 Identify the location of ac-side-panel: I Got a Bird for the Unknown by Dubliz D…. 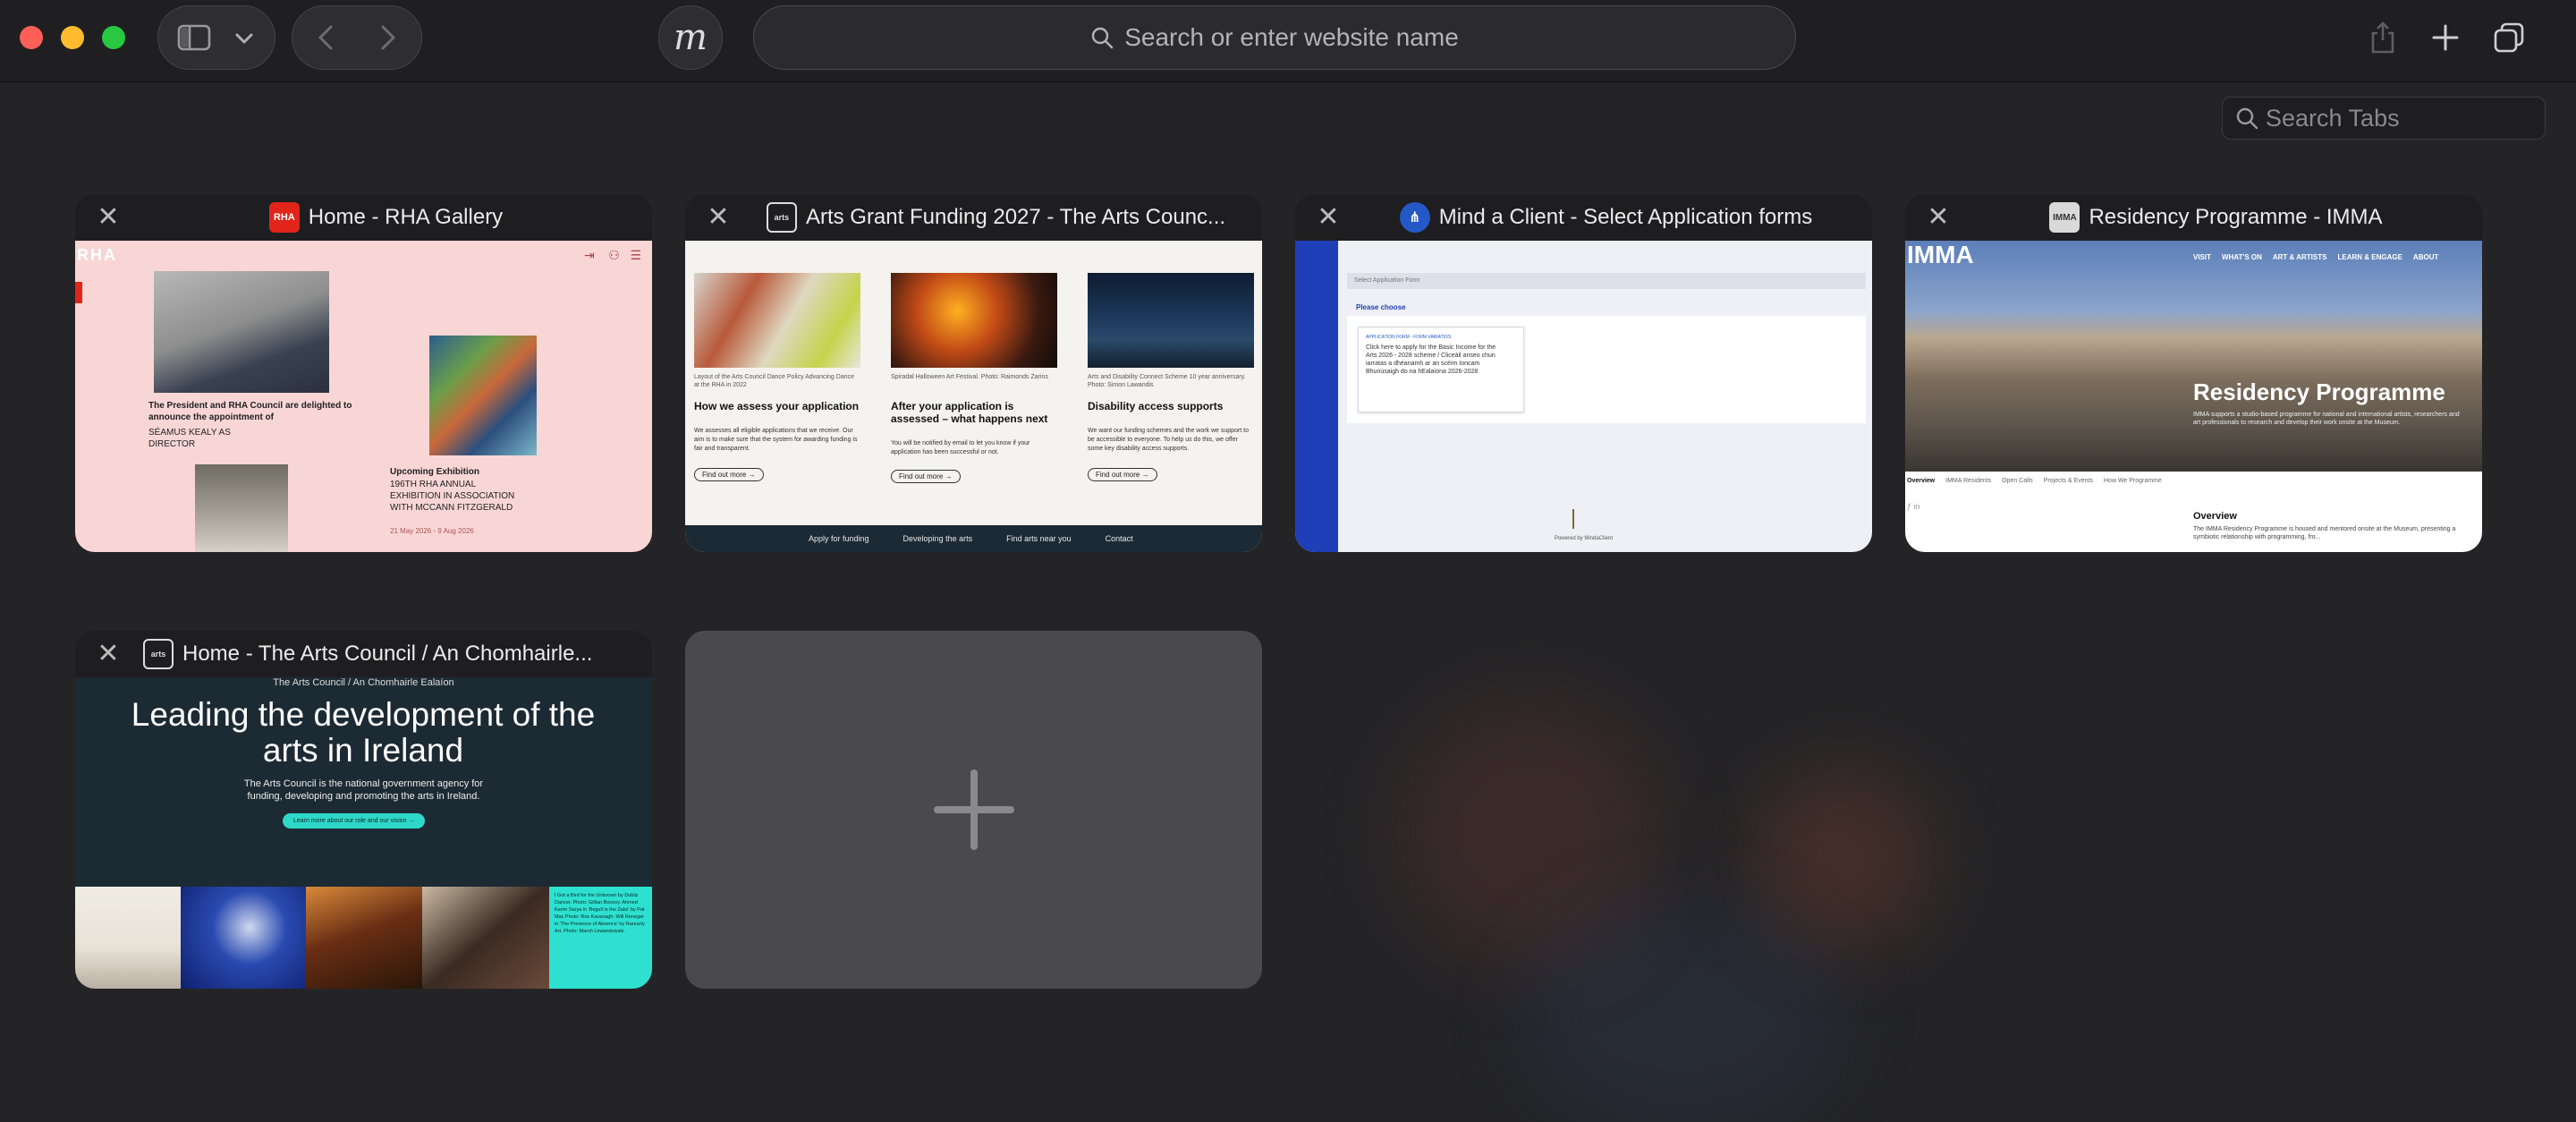
(600, 938).